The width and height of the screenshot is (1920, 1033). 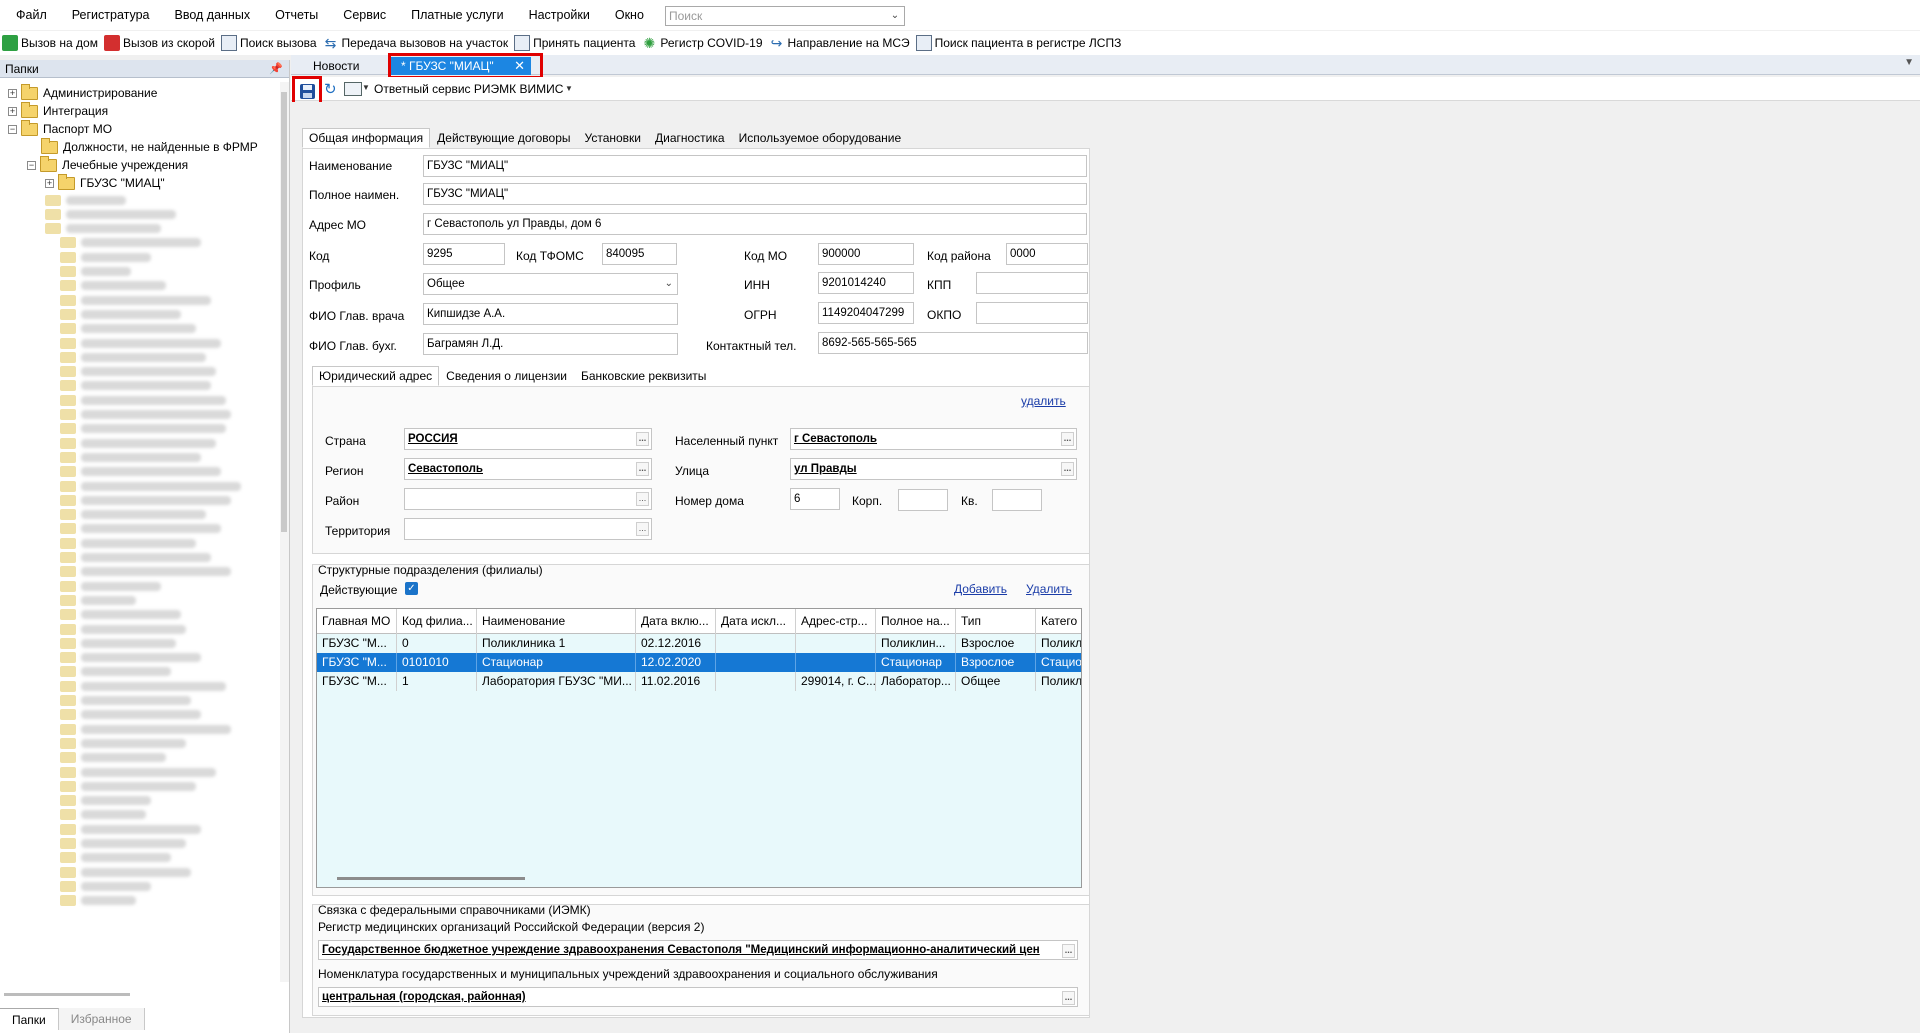 I want to click on chief-field: Кипшидзе А.А., so click(x=550, y=314).